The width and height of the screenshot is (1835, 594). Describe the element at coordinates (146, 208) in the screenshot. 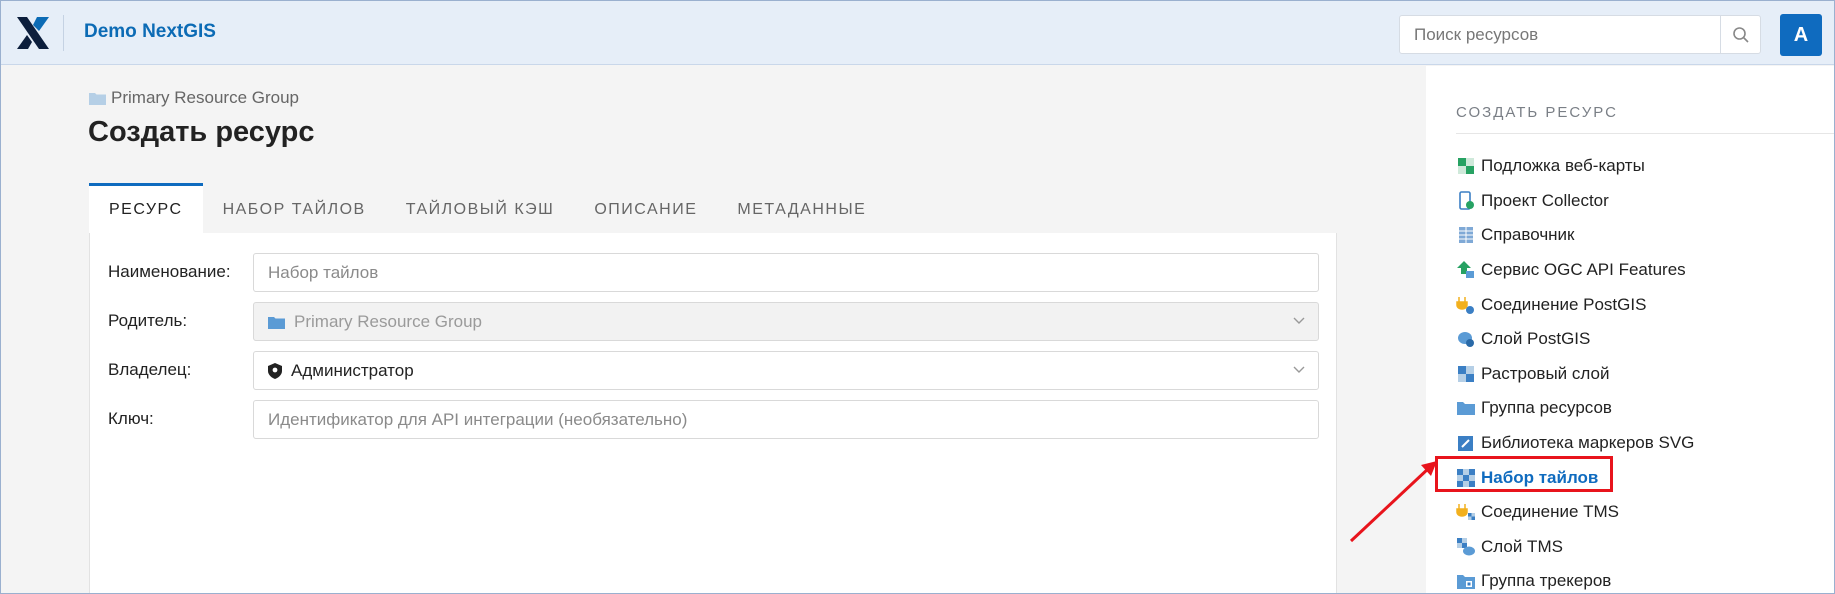

I see `tab-resource: РЕСУРС` at that location.